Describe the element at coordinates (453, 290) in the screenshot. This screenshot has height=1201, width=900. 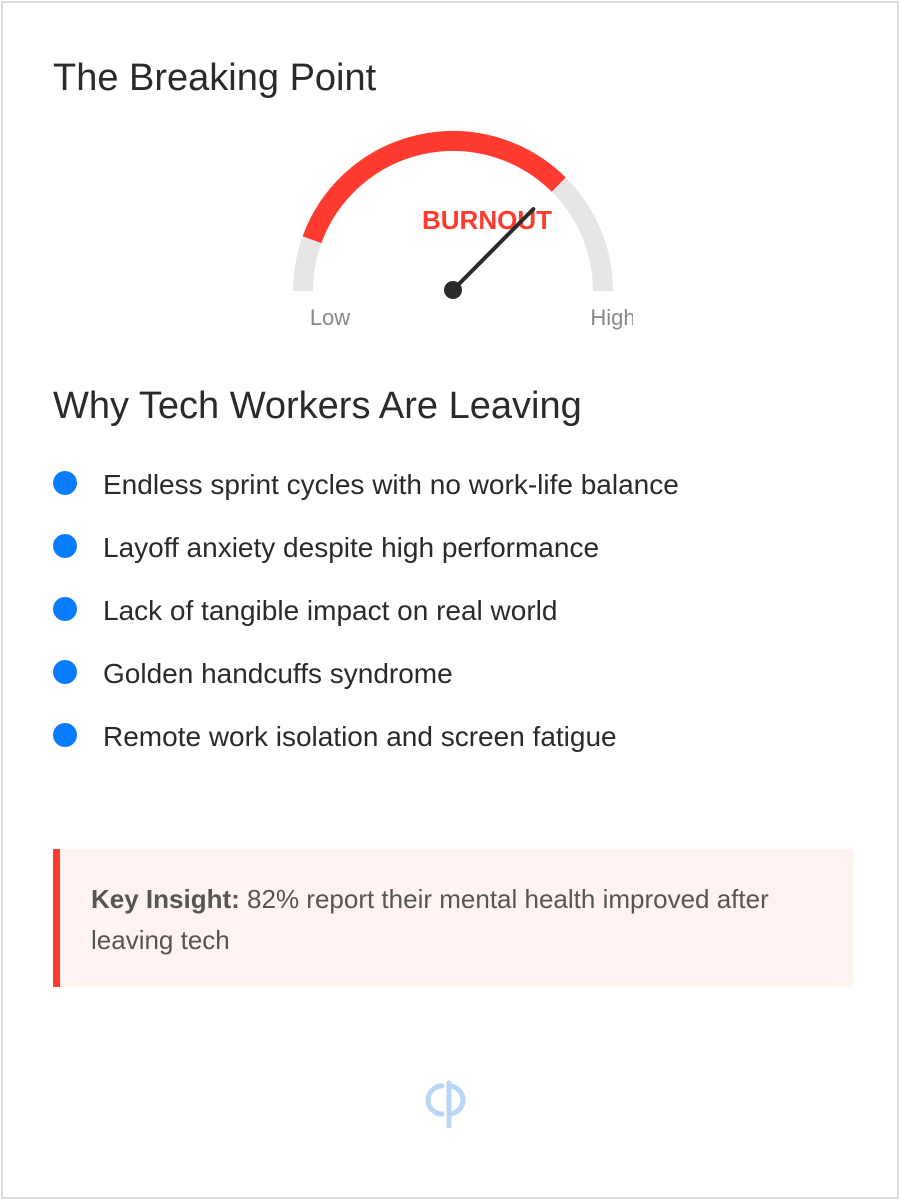
I see `gauge-pivot` at that location.